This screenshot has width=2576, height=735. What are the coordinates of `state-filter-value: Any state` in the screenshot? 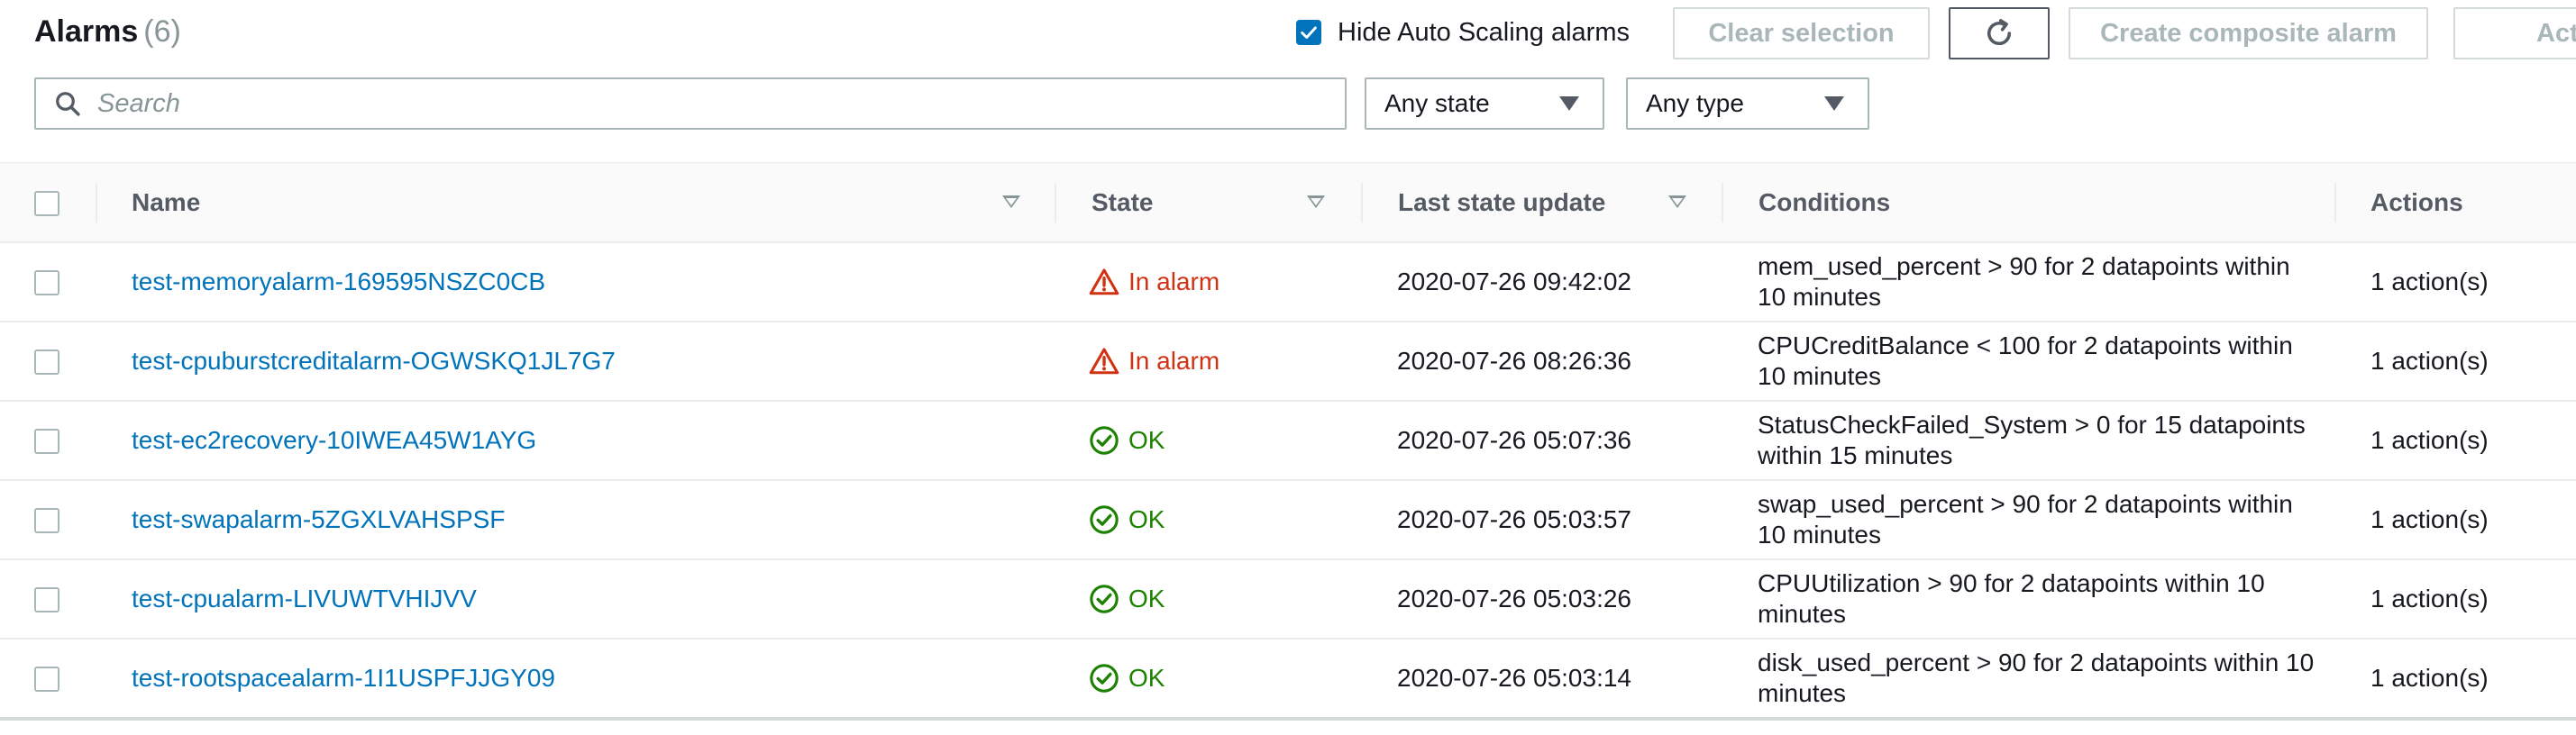 It's located at (1437, 103).